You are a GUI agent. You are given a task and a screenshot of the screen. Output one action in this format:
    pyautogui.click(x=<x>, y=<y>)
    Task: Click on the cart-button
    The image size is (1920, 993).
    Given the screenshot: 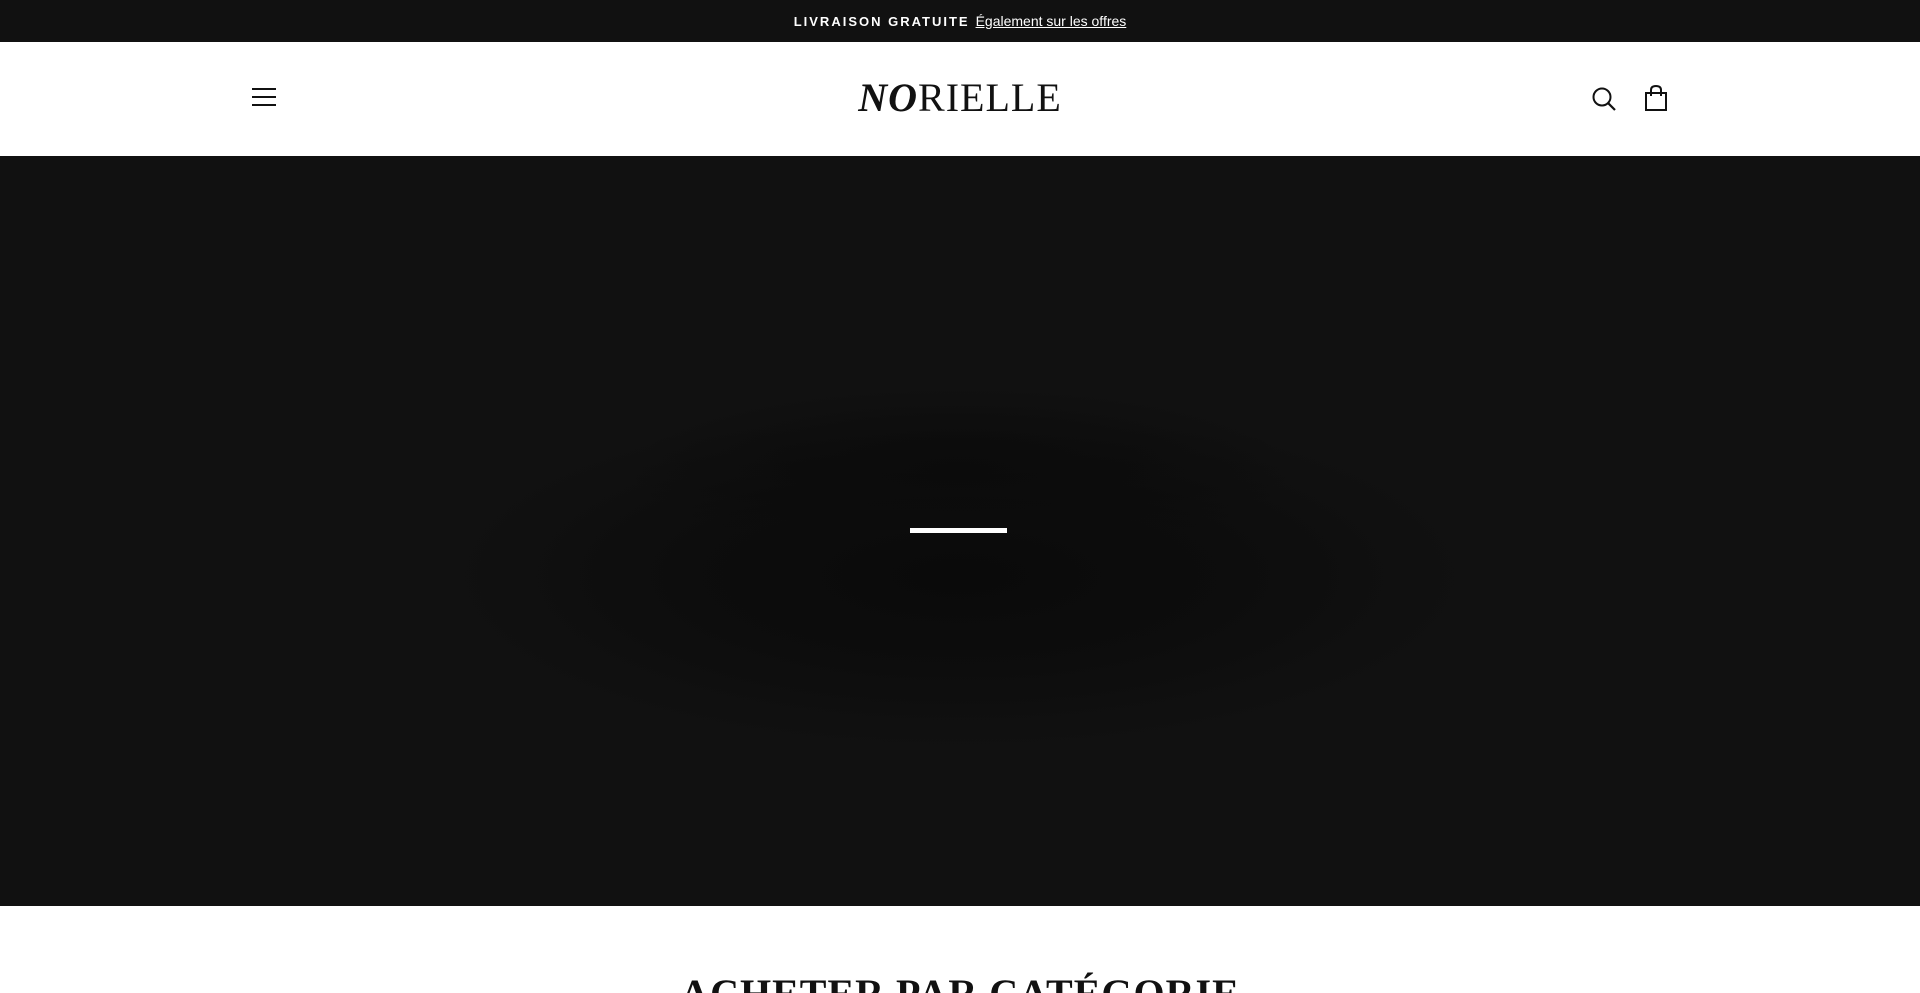 What is the action you would take?
    pyautogui.click(x=1656, y=98)
    